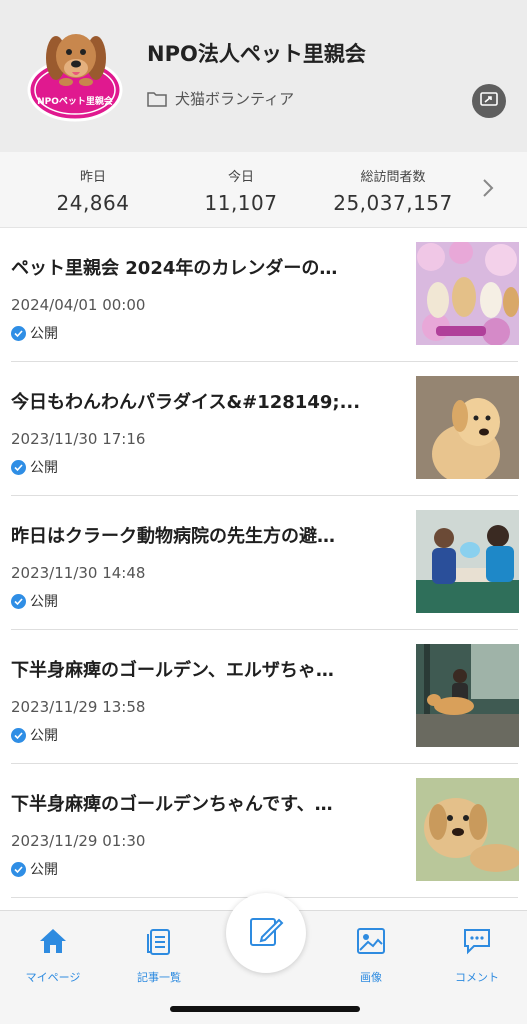  What do you see at coordinates (241, 203) in the screenshot?
I see `stat-today-value: 11,107` at bounding box center [241, 203].